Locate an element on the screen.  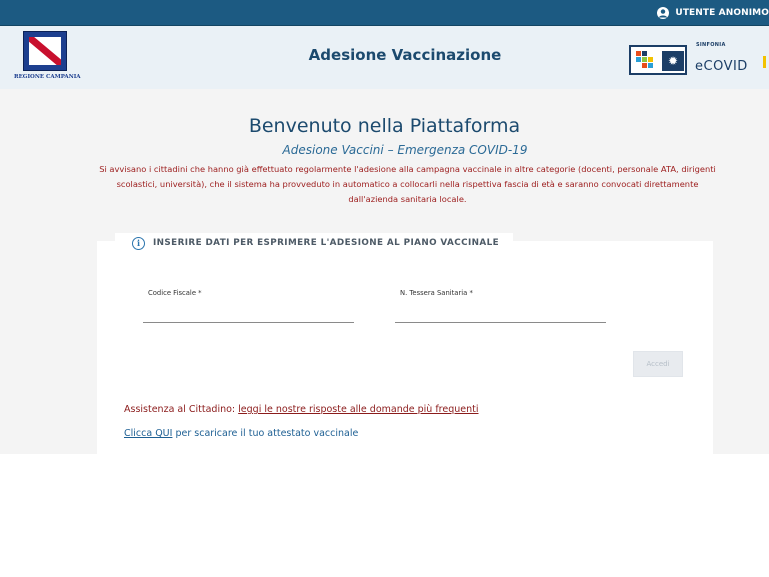
virus-icon: ✹ is located at coordinates (673, 61).